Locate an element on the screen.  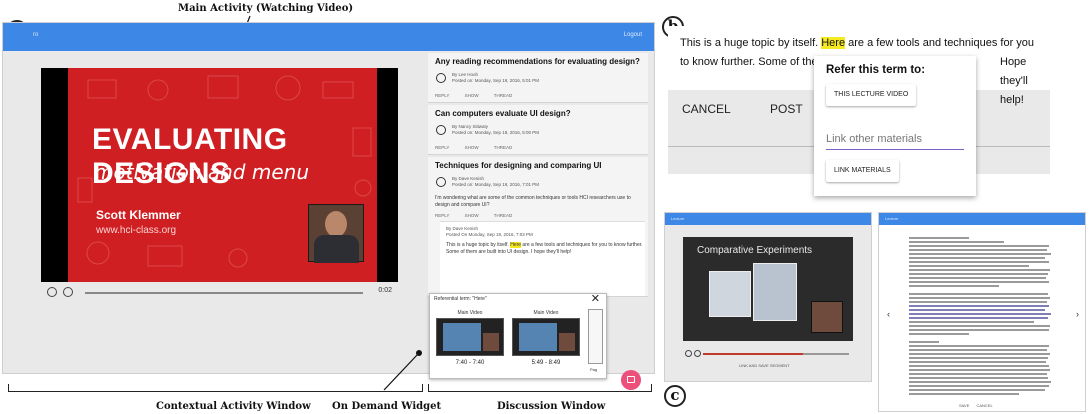
link-materials-button: LINK MATERIALS is located at coordinates (862, 171).